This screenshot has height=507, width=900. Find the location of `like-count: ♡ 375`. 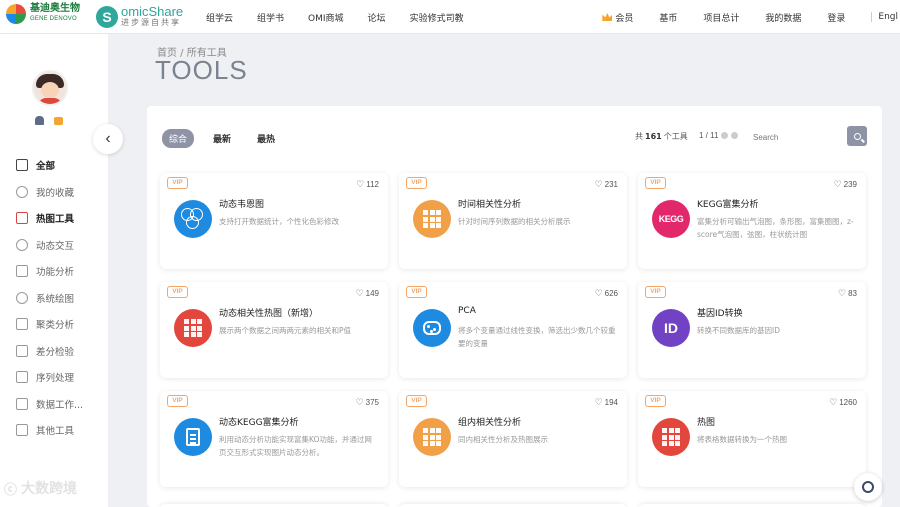

like-count: ♡ 375 is located at coordinates (367, 402).